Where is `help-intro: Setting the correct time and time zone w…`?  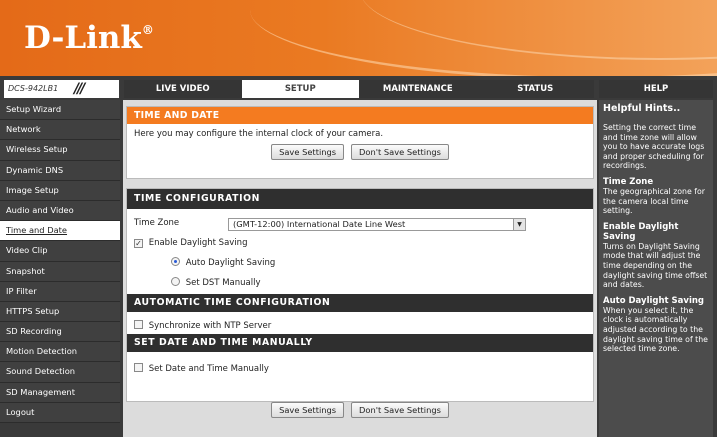 help-intro: Setting the correct time and time zone w… is located at coordinates (654, 147).